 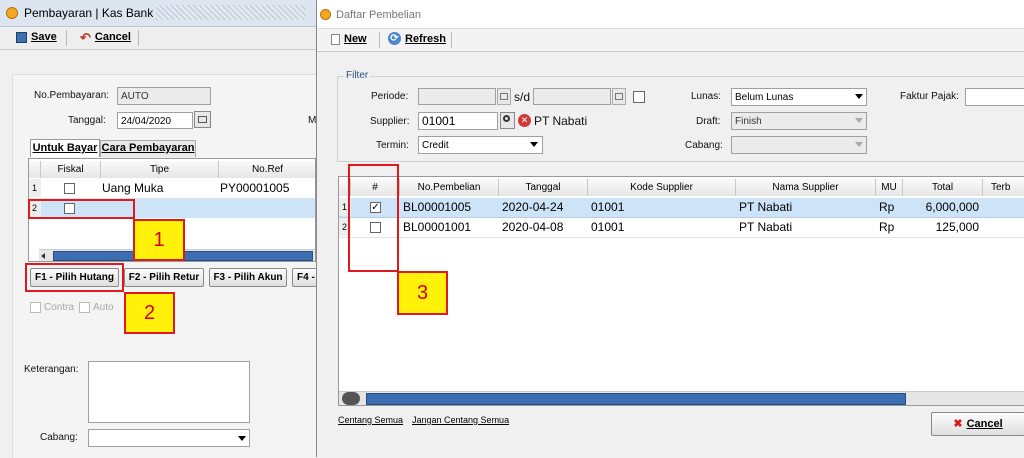 What do you see at coordinates (425, 38) in the screenshot?
I see `refresh-label: Refresh` at bounding box center [425, 38].